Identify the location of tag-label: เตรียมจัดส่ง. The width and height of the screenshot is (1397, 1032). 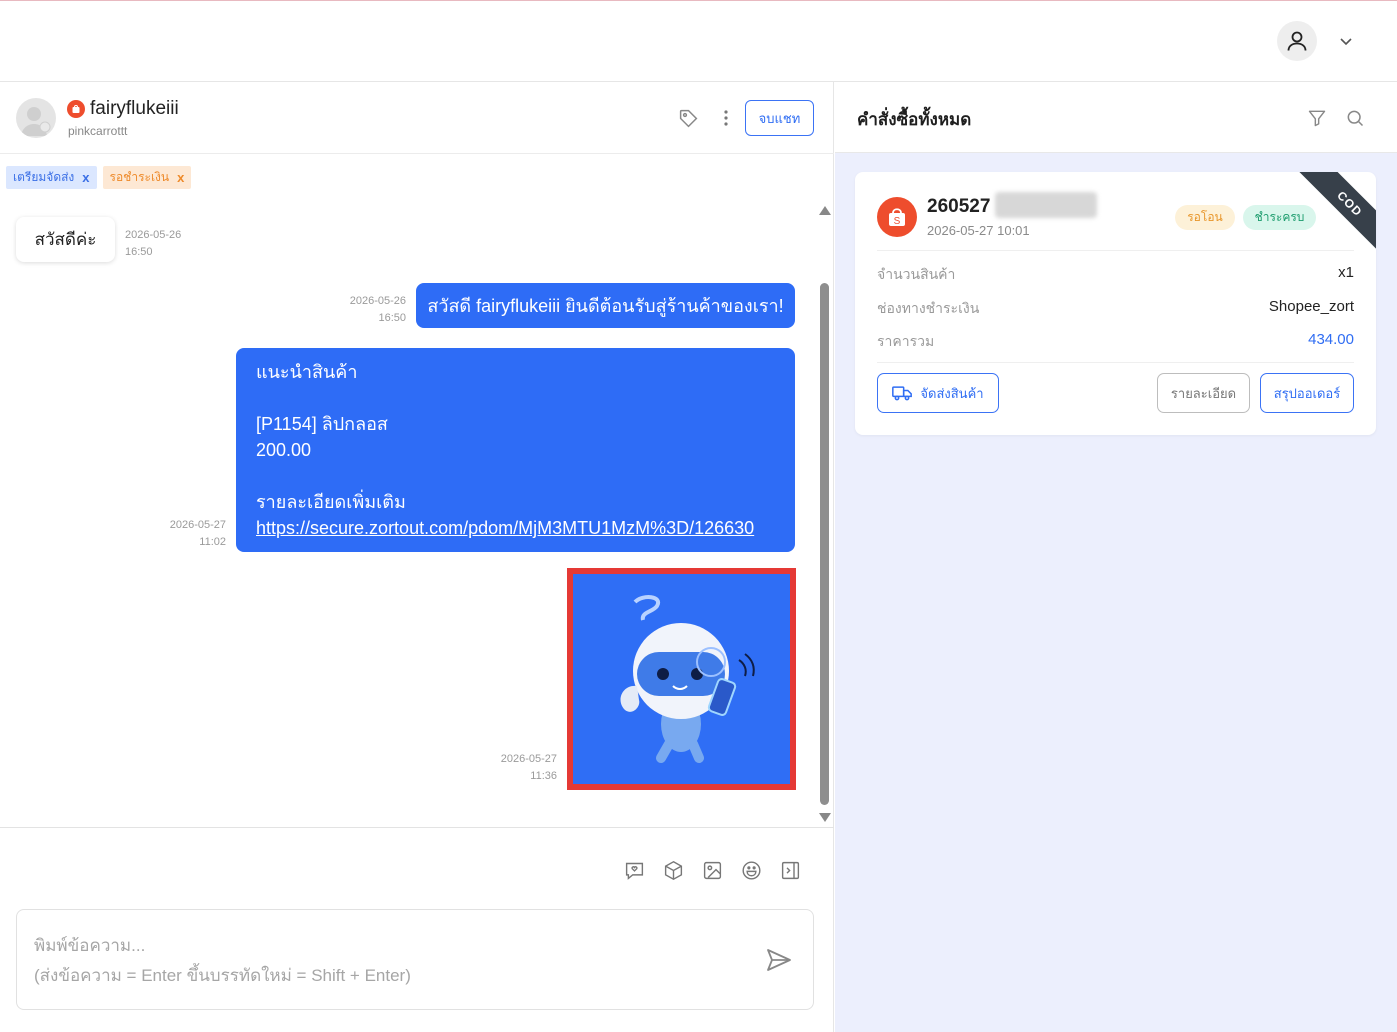
(44, 177).